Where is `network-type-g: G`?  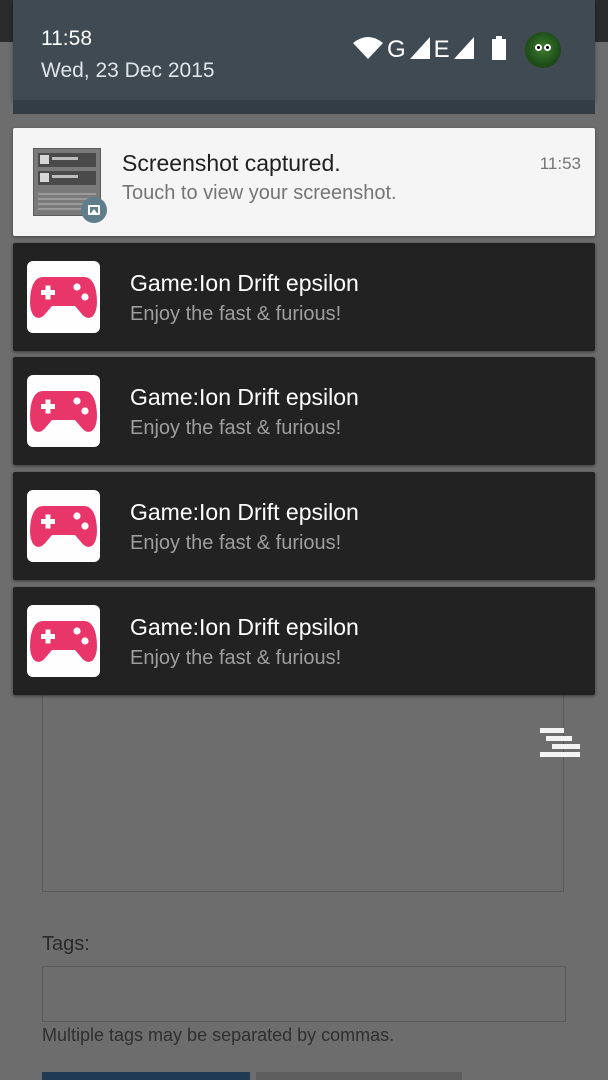
network-type-g: G is located at coordinates (396, 49).